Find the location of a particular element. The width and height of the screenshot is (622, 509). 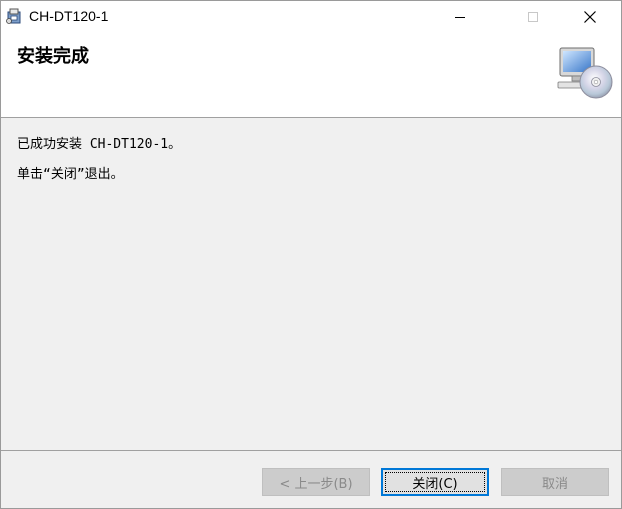

cancel-button: 取消 is located at coordinates (555, 482).